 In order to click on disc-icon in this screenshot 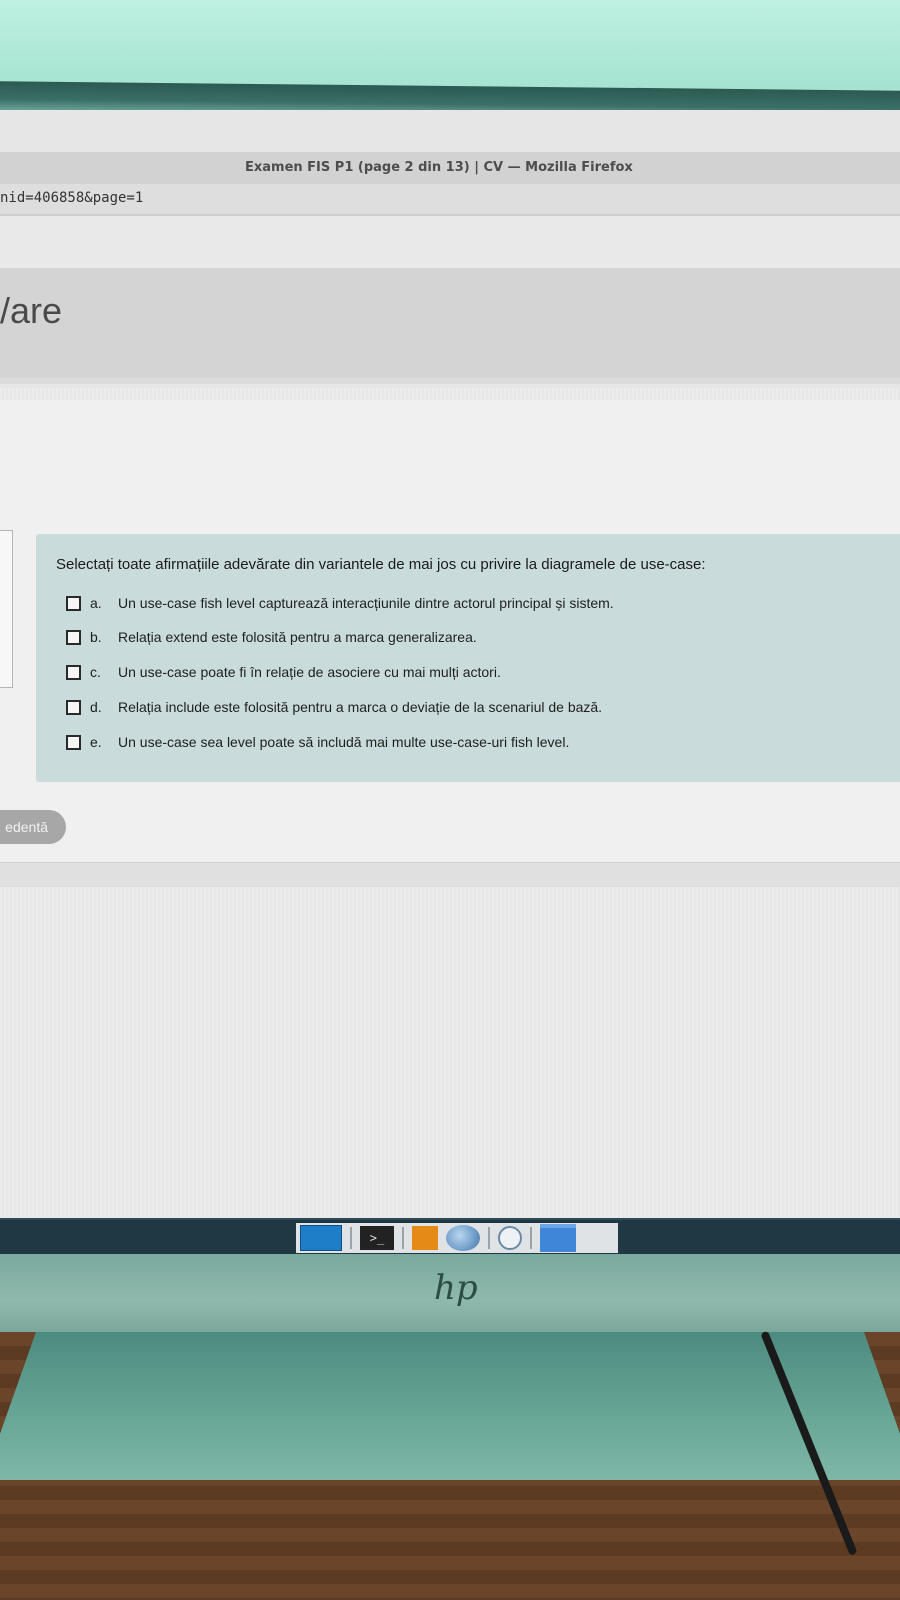, I will do `click(510, 1238)`.